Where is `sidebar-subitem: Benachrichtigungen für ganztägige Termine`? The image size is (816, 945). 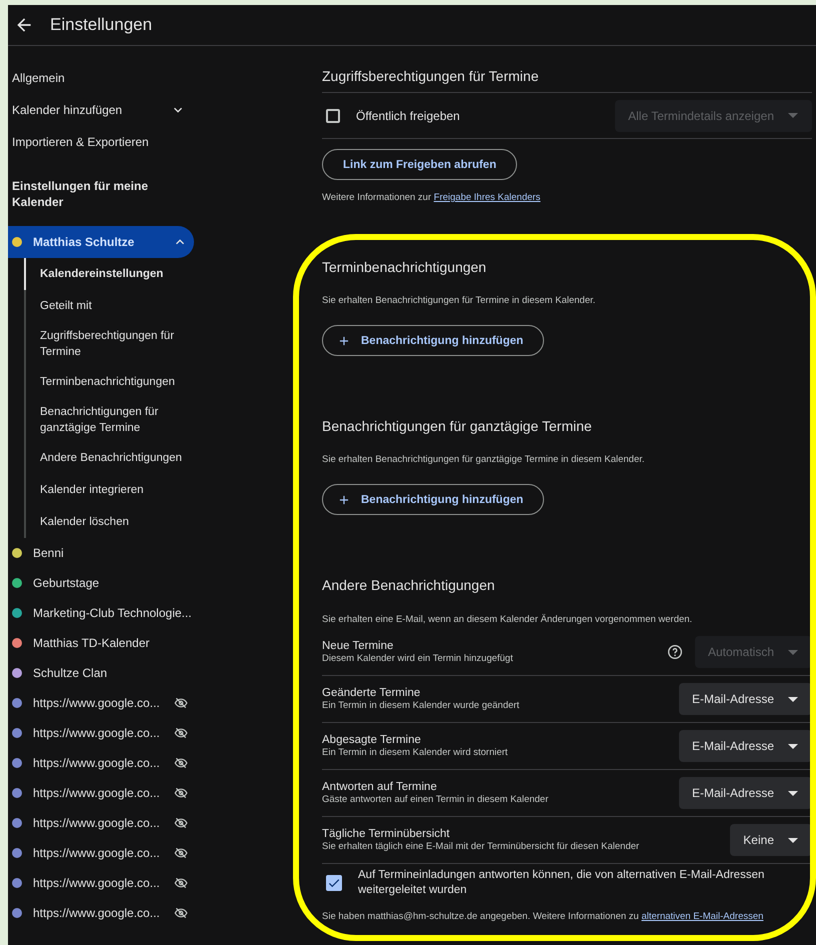
sidebar-subitem: Benachrichtigungen für ganztägige Termine is located at coordinates (109, 420).